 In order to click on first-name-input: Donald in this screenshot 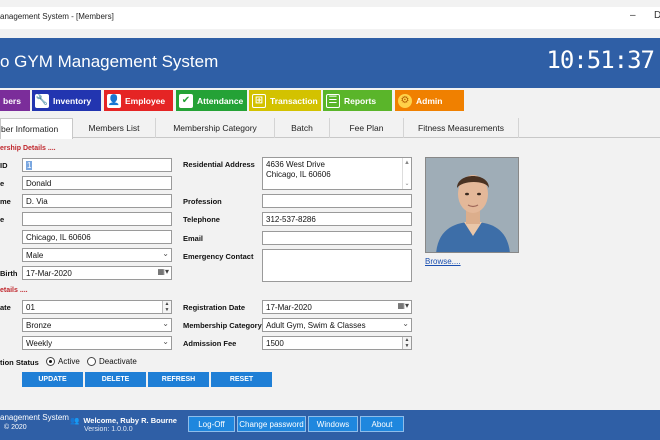, I will do `click(97, 183)`.